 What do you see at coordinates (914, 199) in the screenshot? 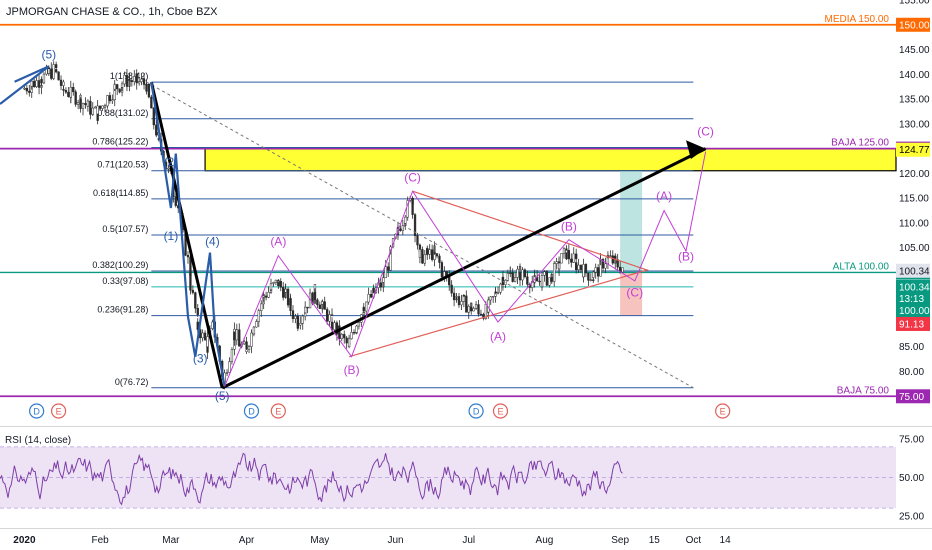
I see `price-tick-label: 115.00` at bounding box center [914, 199].